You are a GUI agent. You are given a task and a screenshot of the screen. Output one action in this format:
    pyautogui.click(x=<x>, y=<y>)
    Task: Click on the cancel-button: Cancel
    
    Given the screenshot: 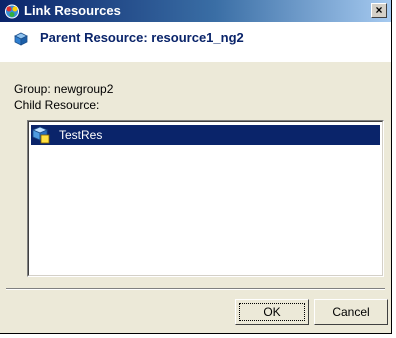 What is the action you would take?
    pyautogui.click(x=351, y=312)
    